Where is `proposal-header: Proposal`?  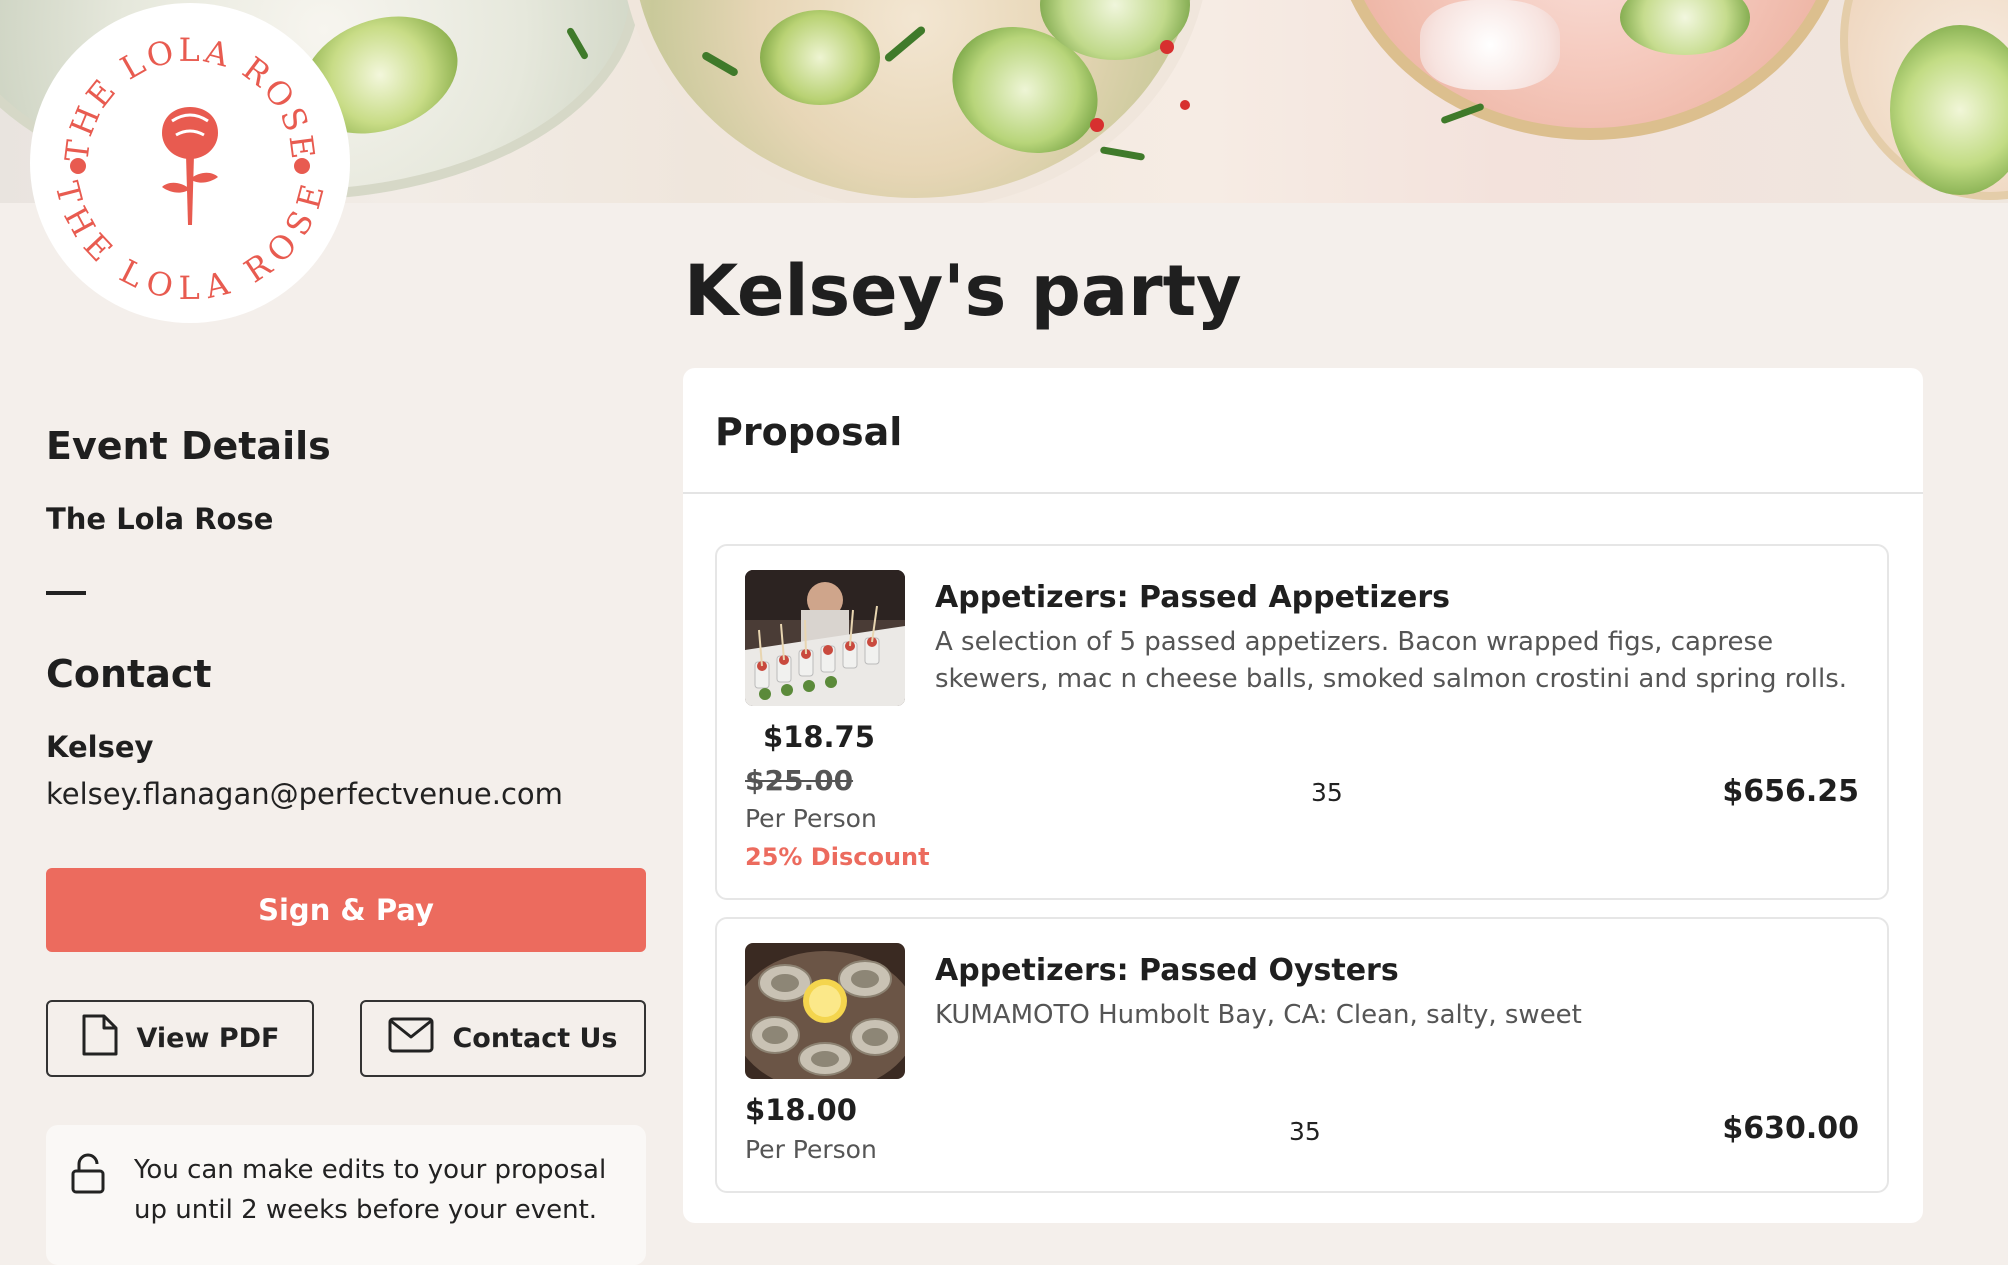 proposal-header: Proposal is located at coordinates (1303, 431).